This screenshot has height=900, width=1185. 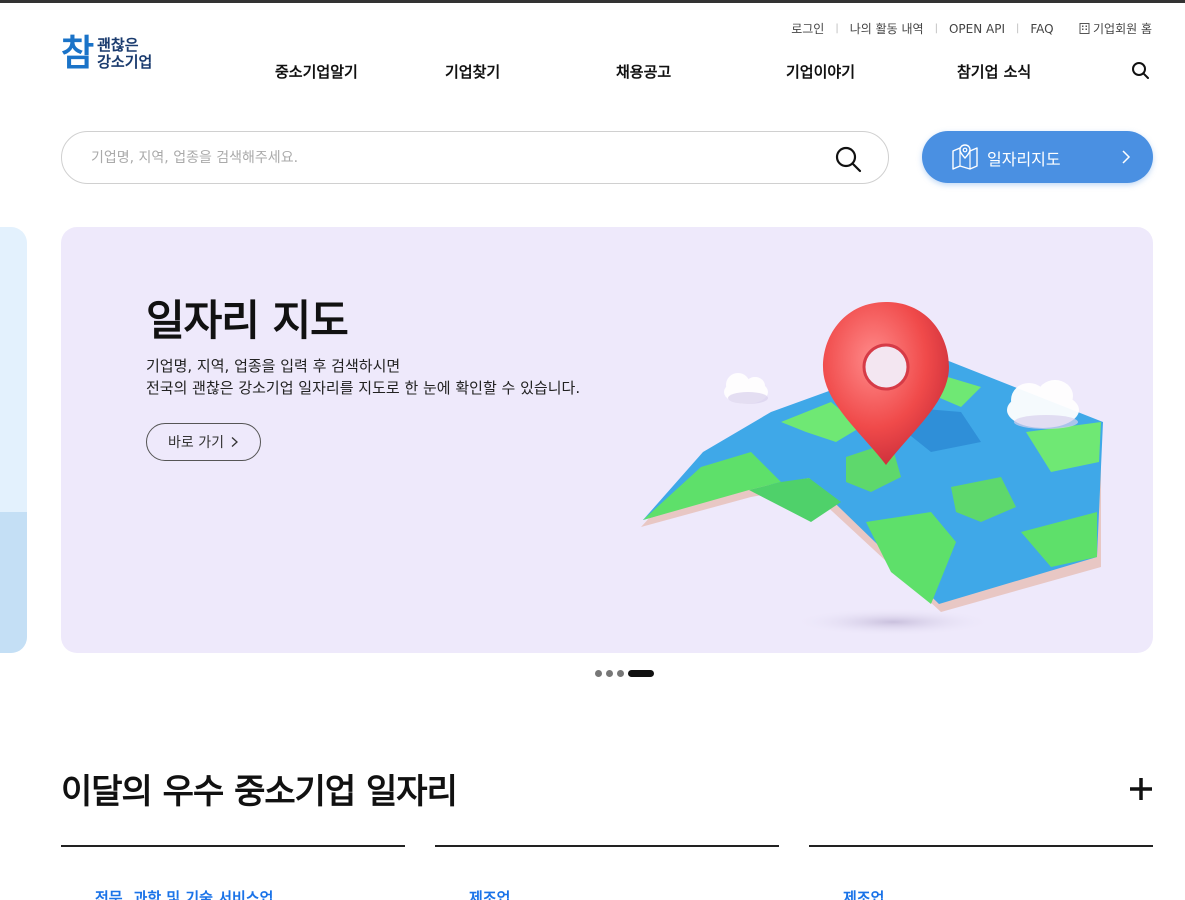 What do you see at coordinates (1041, 29) in the screenshot?
I see `faq-link: FAQ` at bounding box center [1041, 29].